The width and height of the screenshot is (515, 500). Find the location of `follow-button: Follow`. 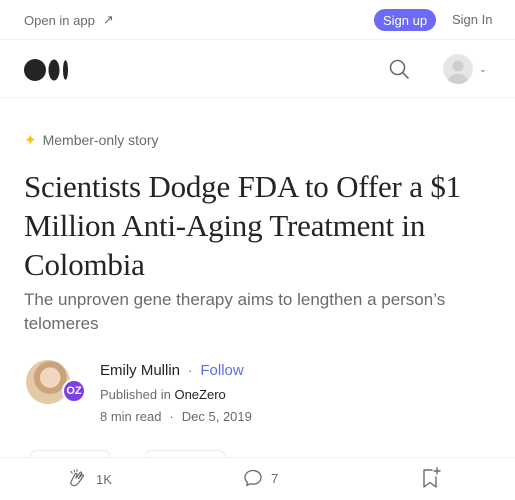

follow-button: Follow is located at coordinates (221, 370).